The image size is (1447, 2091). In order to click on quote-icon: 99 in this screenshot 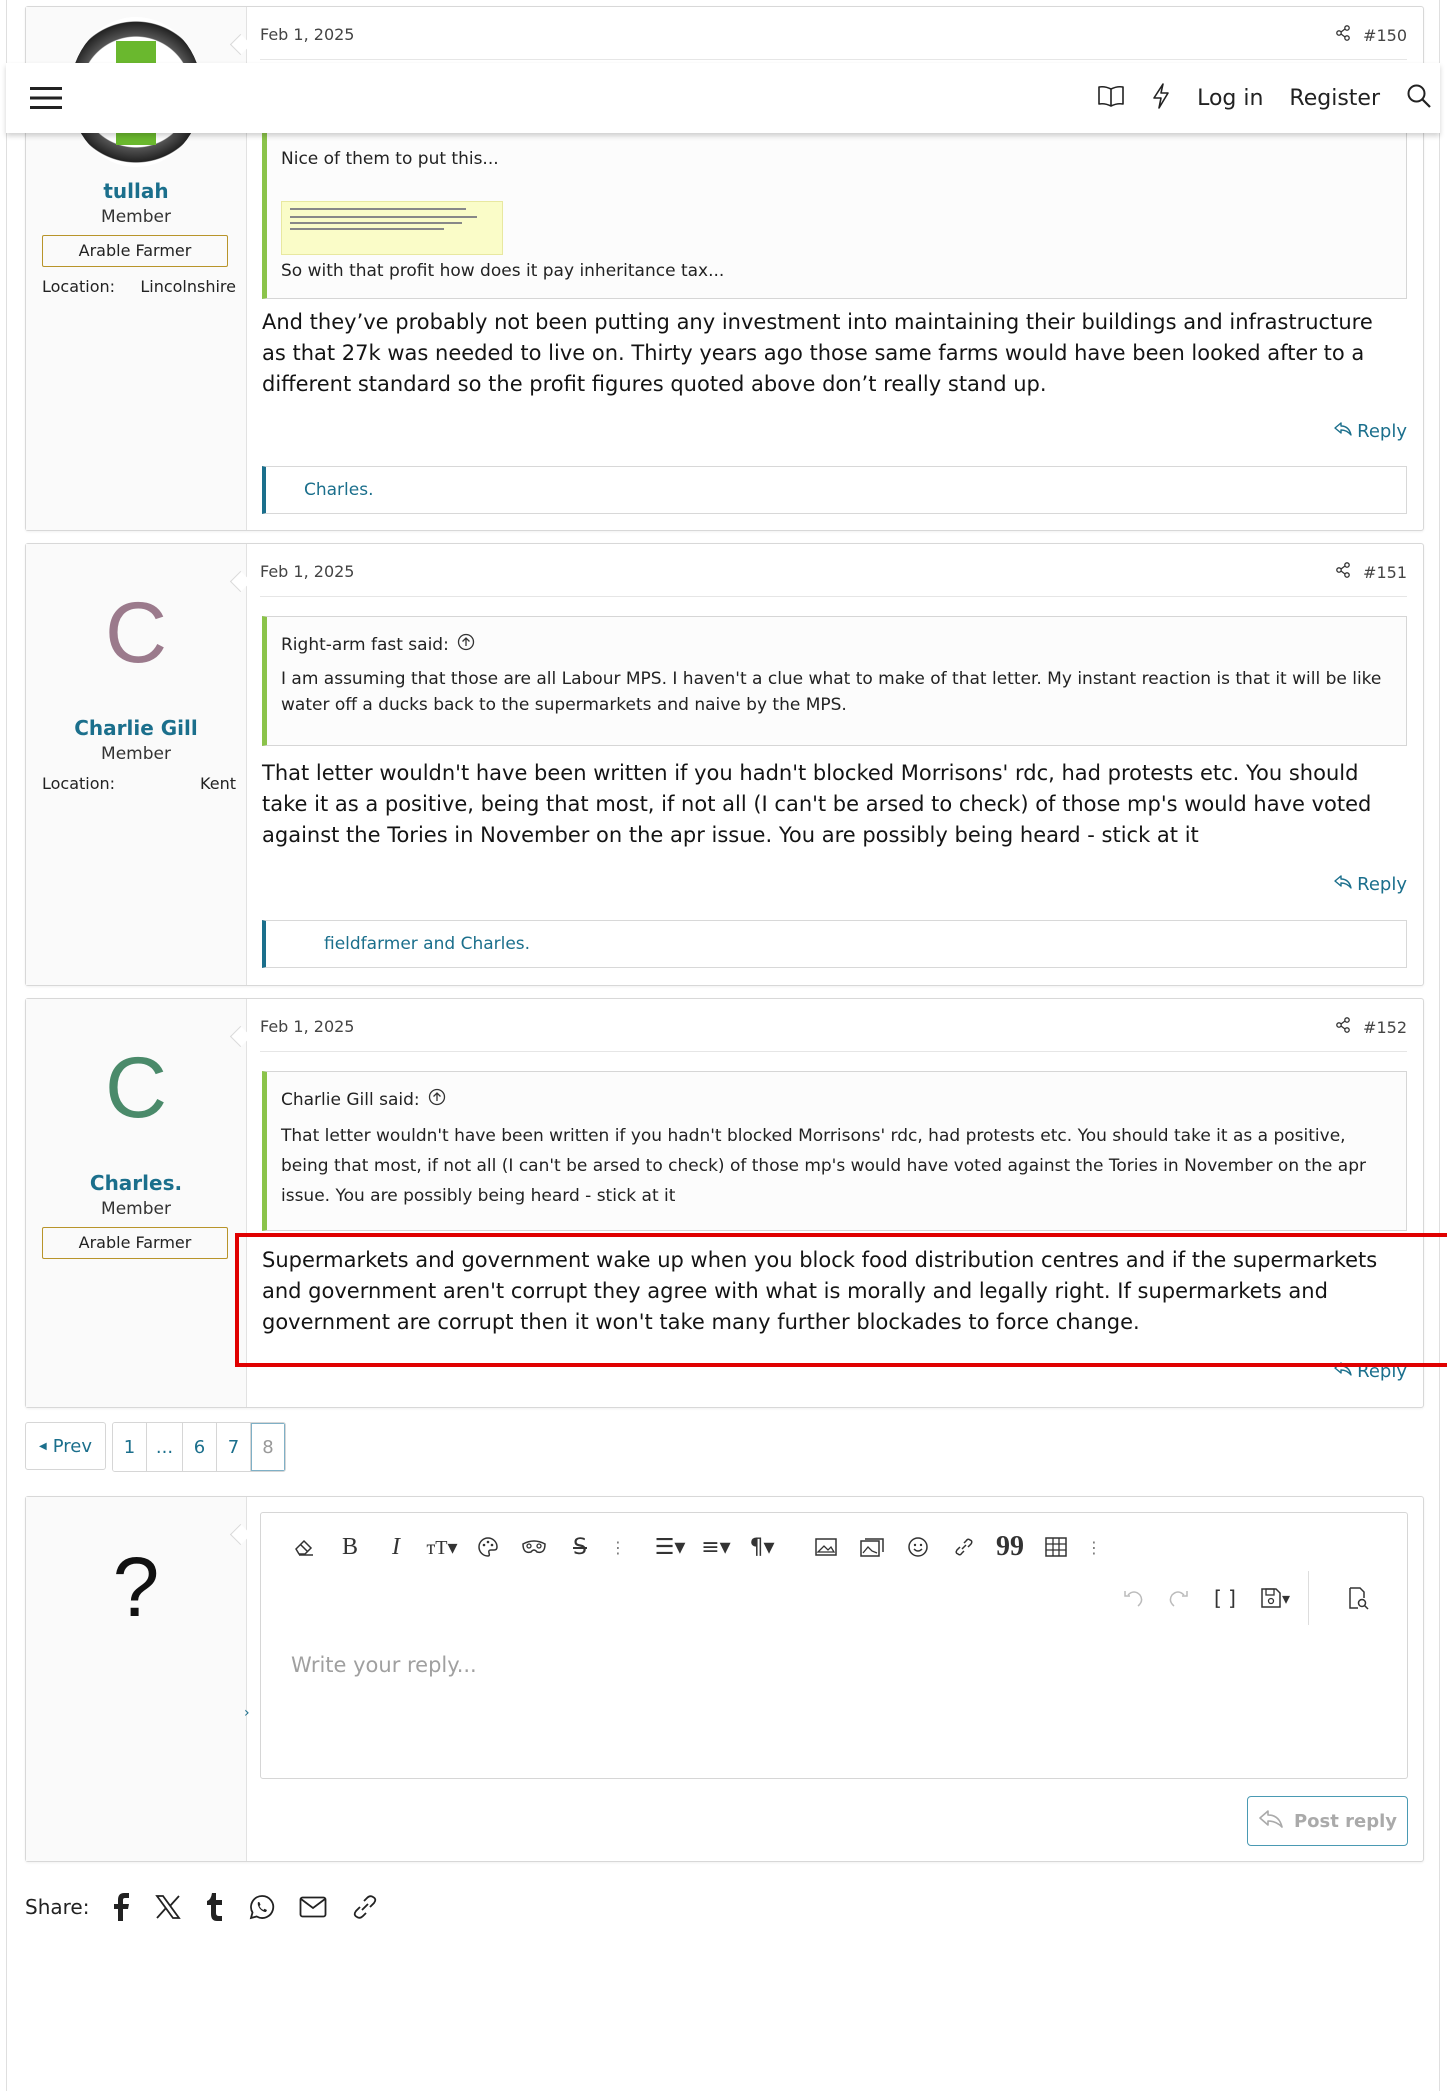, I will do `click(1010, 1547)`.